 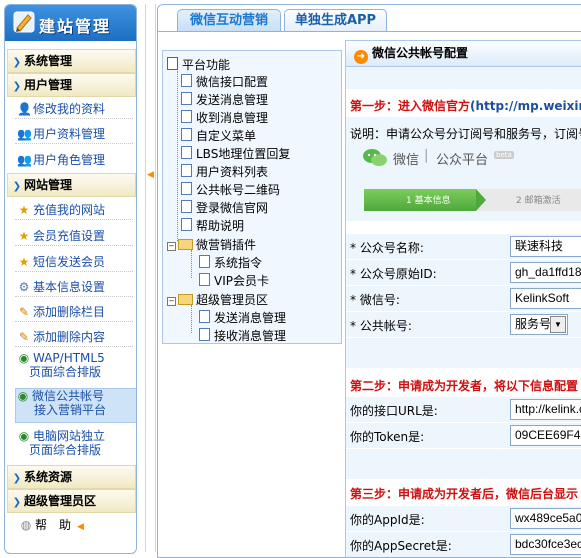 What do you see at coordinates (71, 85) in the screenshot?
I see `sidebar-section-users: ❯ 用户管理` at bounding box center [71, 85].